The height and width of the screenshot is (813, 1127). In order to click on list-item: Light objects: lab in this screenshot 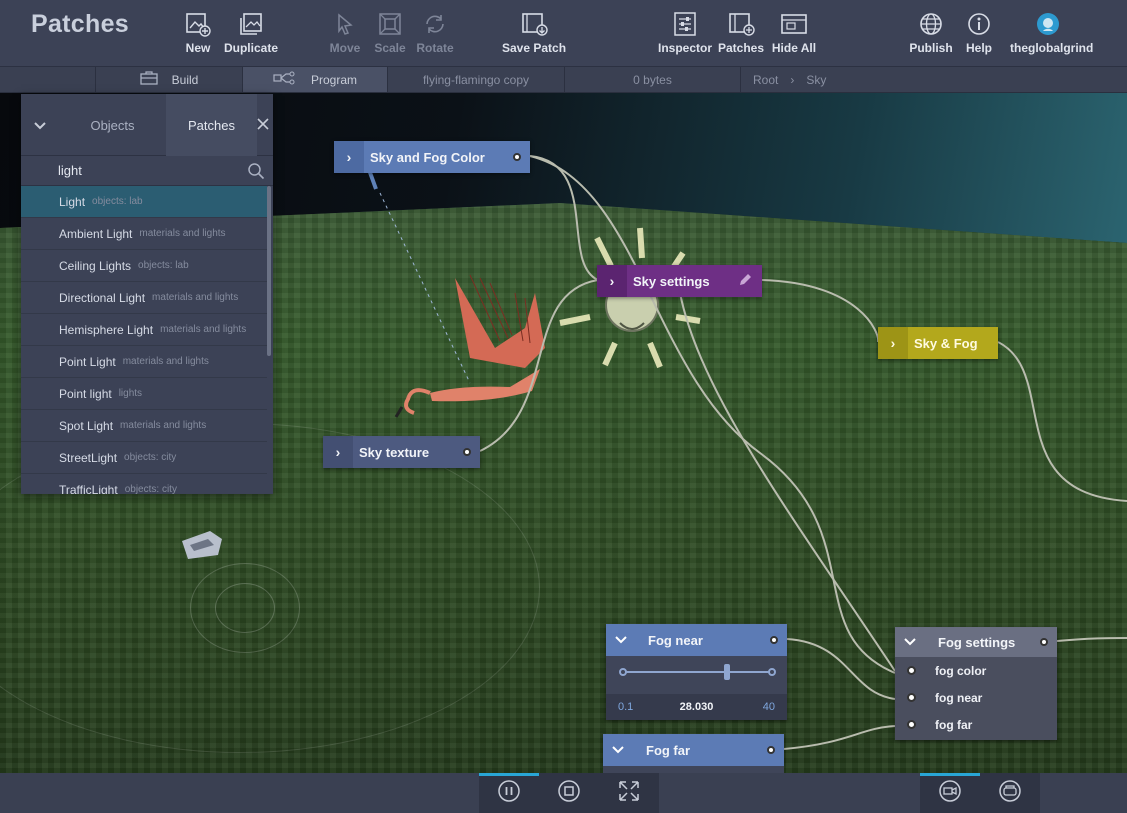, I will do `click(144, 202)`.